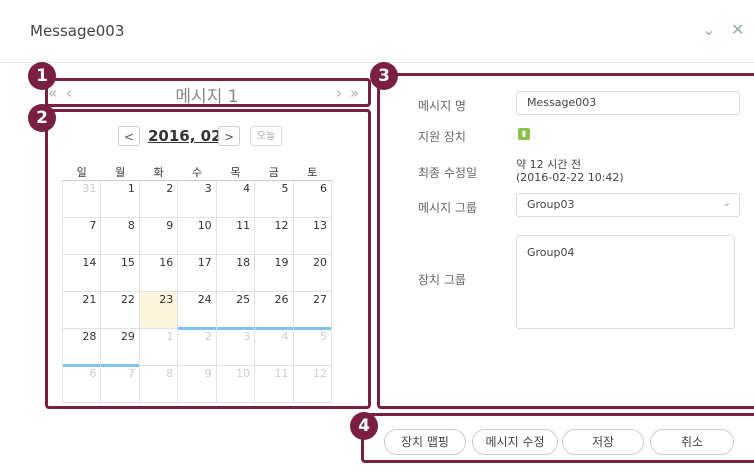  Describe the element at coordinates (603, 442) in the screenshot. I see `save-button: 저장` at that location.